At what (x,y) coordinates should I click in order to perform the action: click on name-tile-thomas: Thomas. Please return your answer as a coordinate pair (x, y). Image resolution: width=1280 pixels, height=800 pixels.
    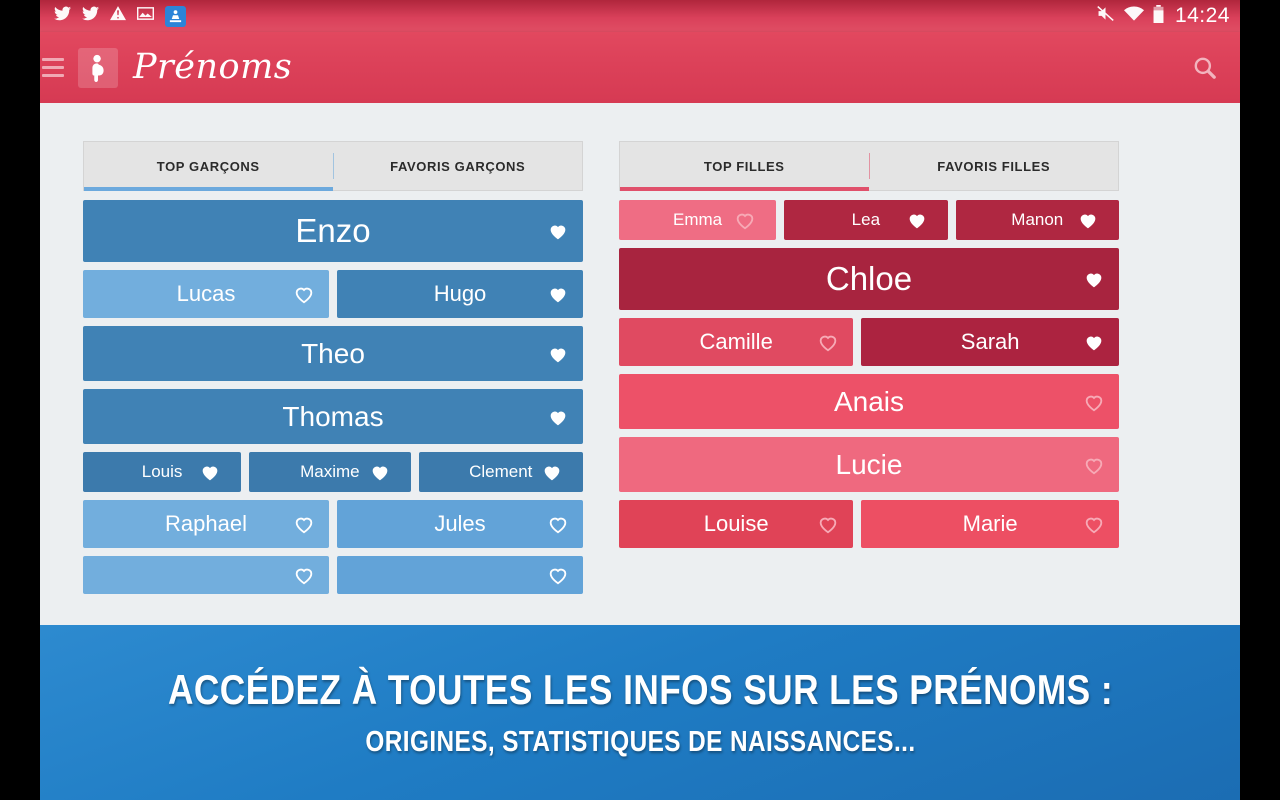
    Looking at the image, I should click on (333, 416).